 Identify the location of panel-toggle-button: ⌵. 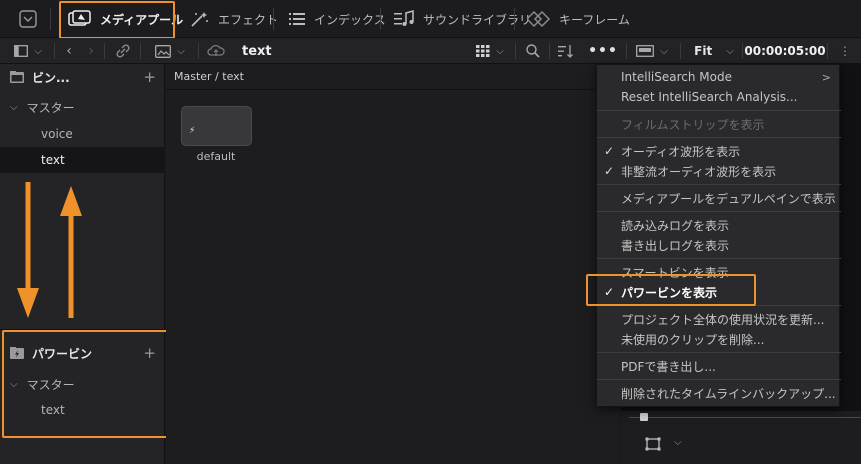
(28, 51).